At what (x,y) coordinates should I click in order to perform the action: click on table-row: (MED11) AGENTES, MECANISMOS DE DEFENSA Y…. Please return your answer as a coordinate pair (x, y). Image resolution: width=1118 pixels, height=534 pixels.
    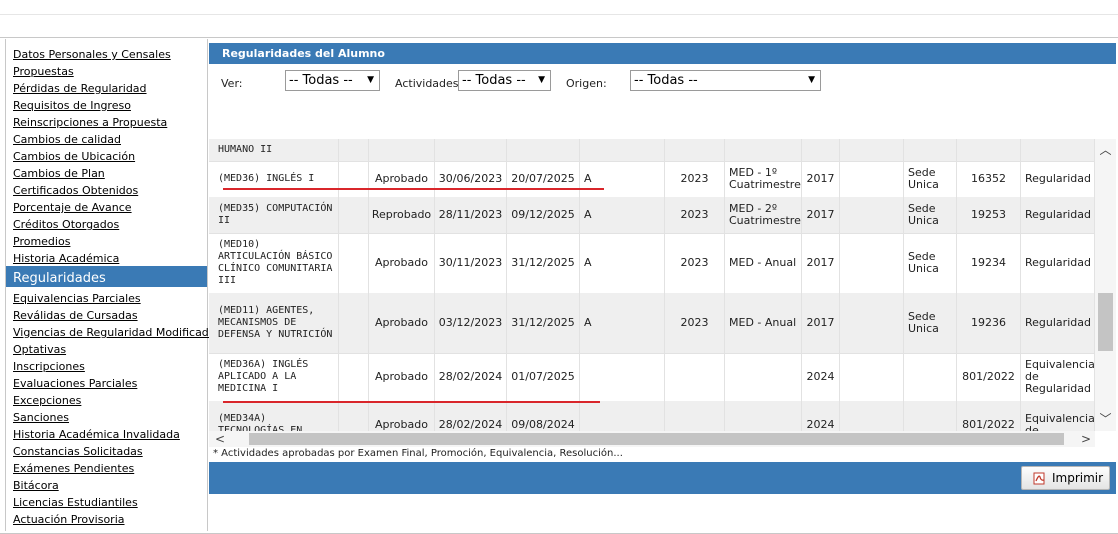
    Looking at the image, I should click on (659, 323).